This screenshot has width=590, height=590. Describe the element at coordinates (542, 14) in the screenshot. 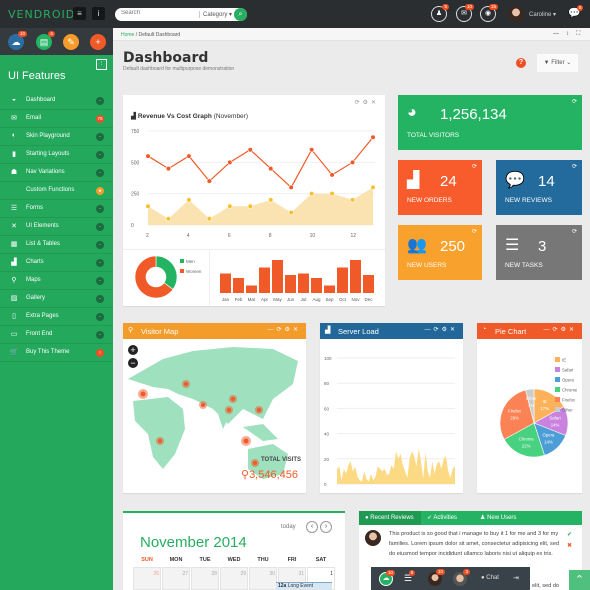

I see `user-menu: Caroline ▾` at that location.